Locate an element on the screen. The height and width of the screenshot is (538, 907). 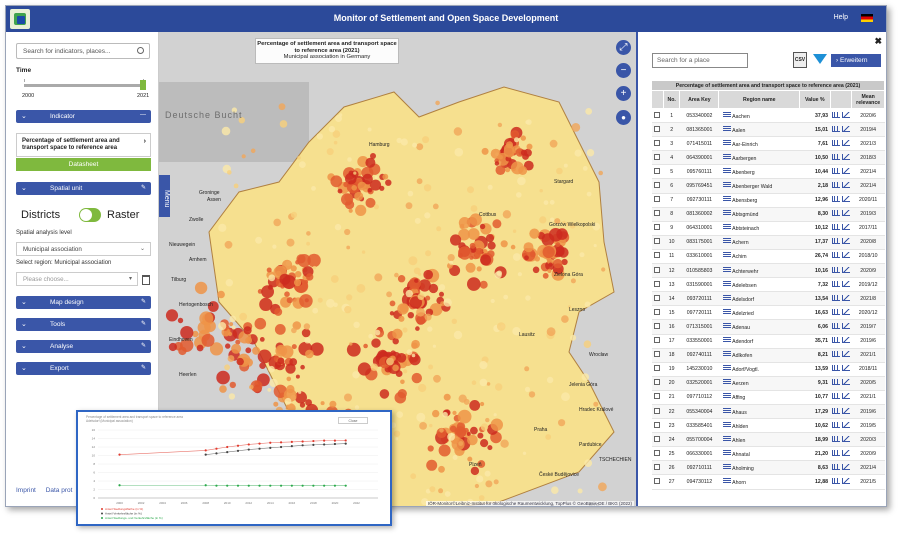
tools-section: ⌄ Tools ✎ is located at coordinates (83, 324).